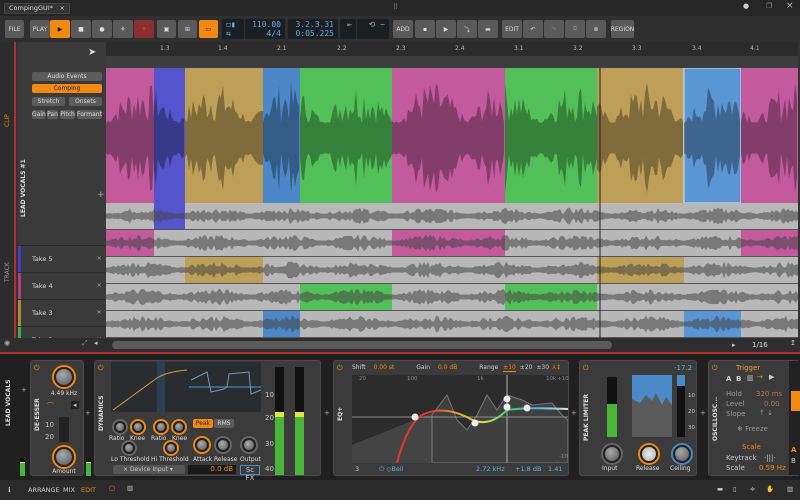 This screenshot has height=500, width=800. I want to click on formant-button: Formant, so click(89, 114).